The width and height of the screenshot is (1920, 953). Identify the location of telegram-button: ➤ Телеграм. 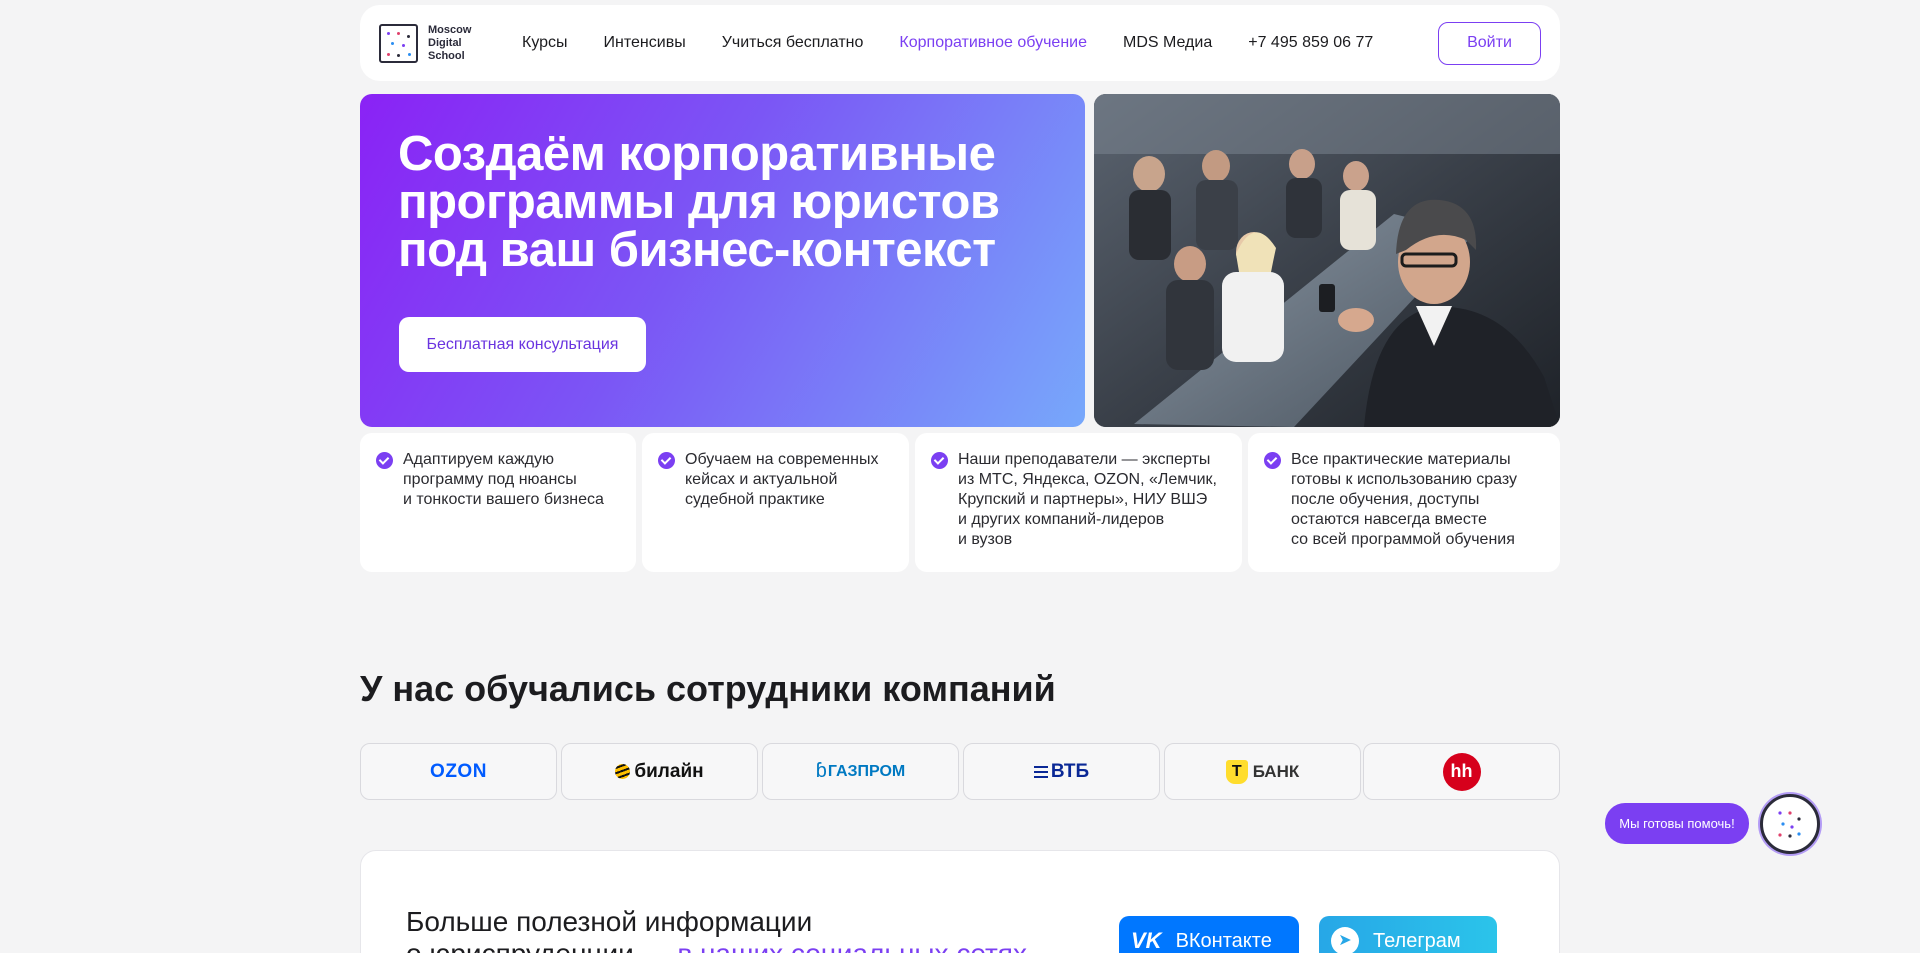
(1408, 934).